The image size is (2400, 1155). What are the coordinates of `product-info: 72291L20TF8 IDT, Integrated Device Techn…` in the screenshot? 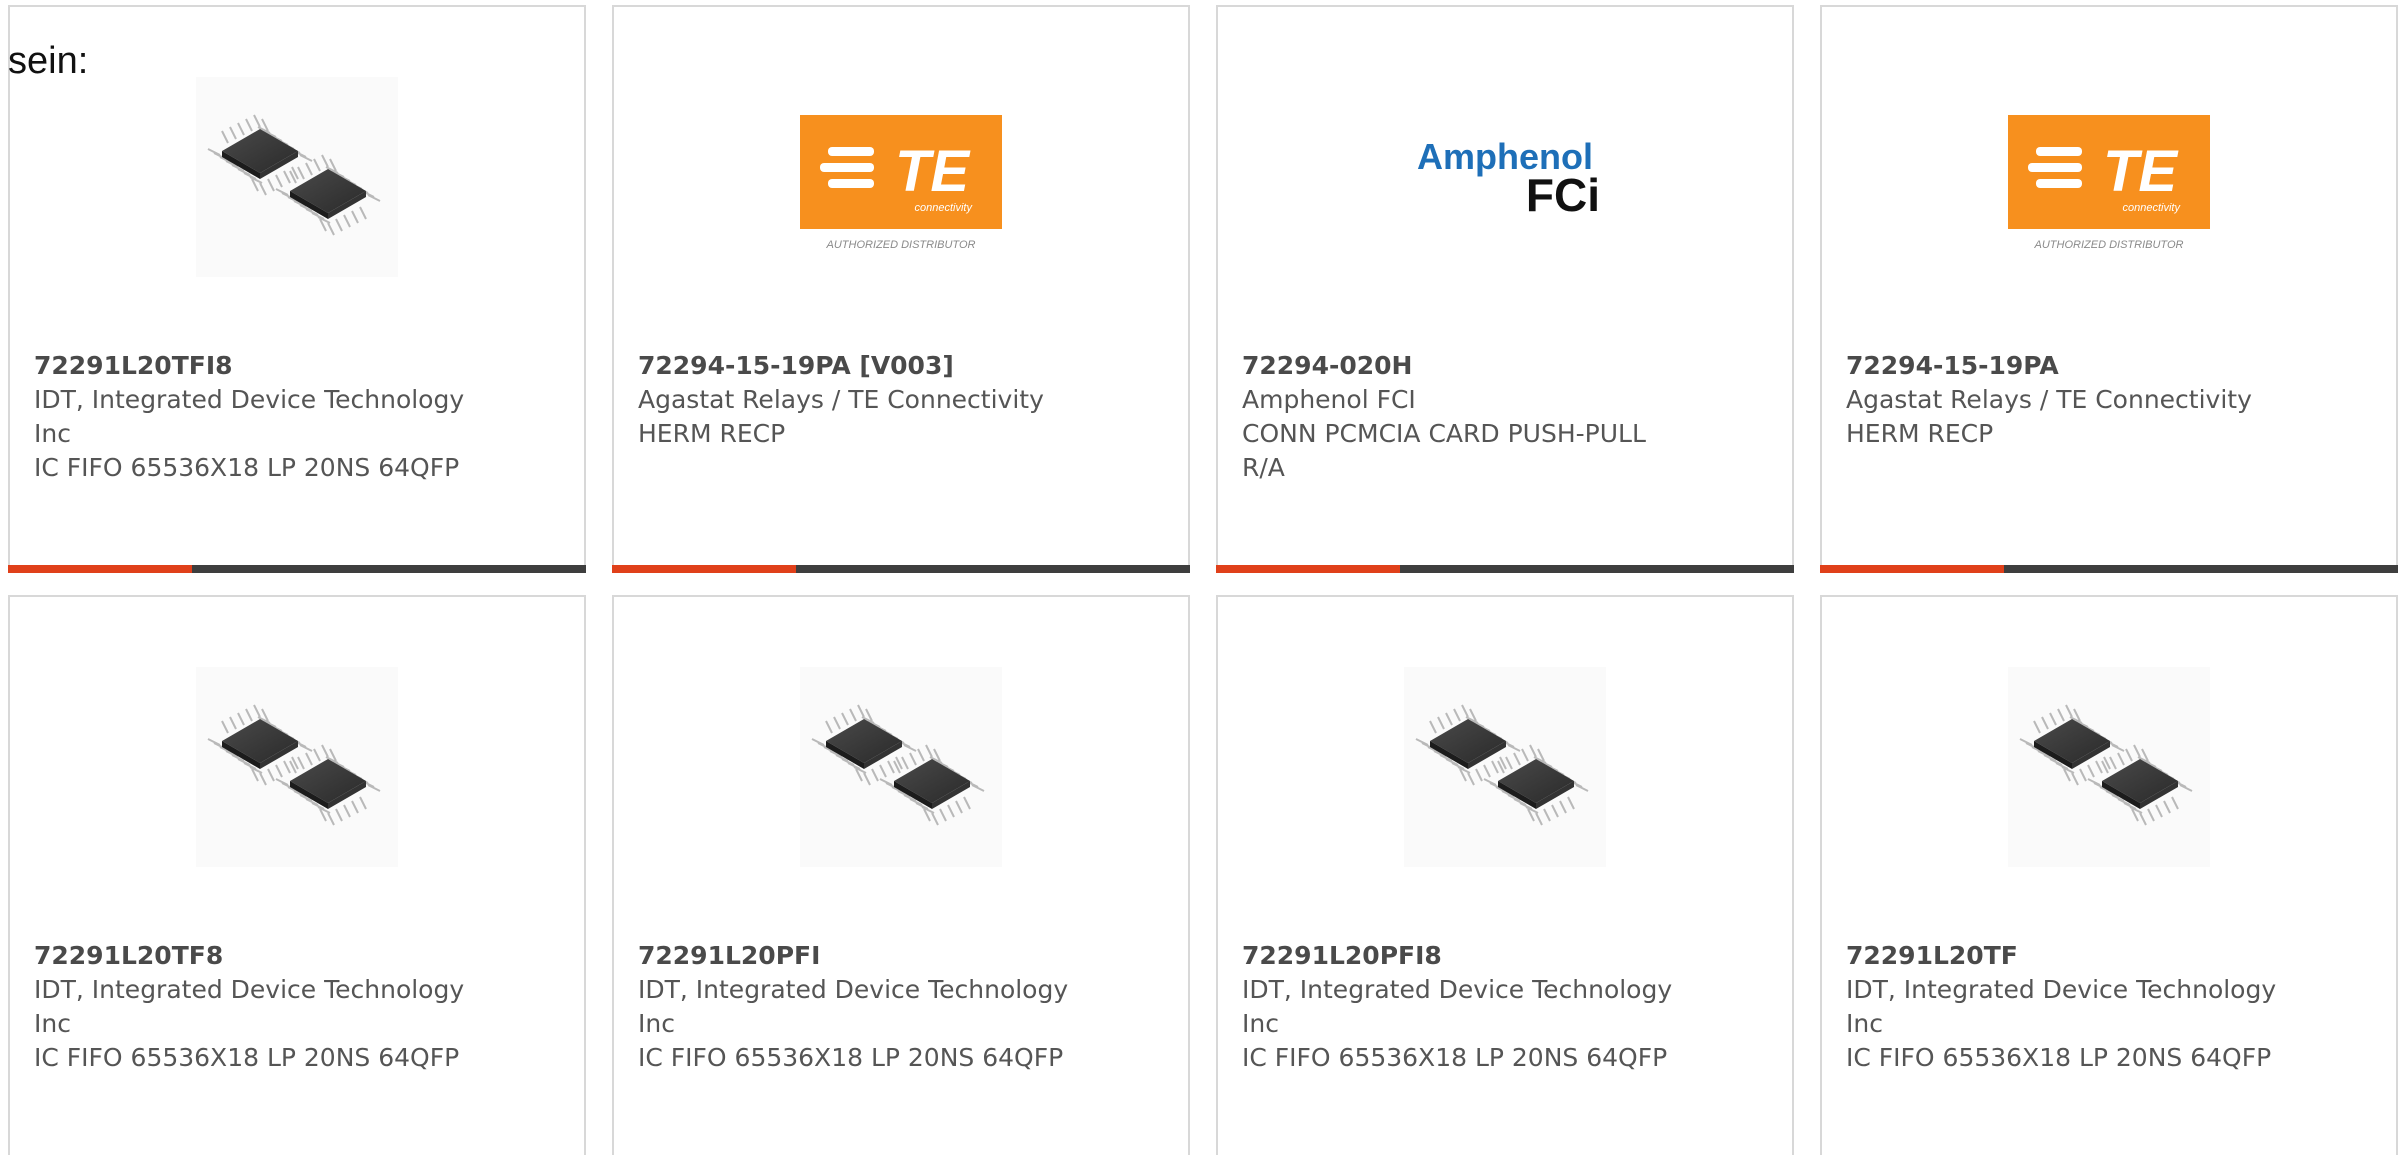 It's located at (254, 1007).